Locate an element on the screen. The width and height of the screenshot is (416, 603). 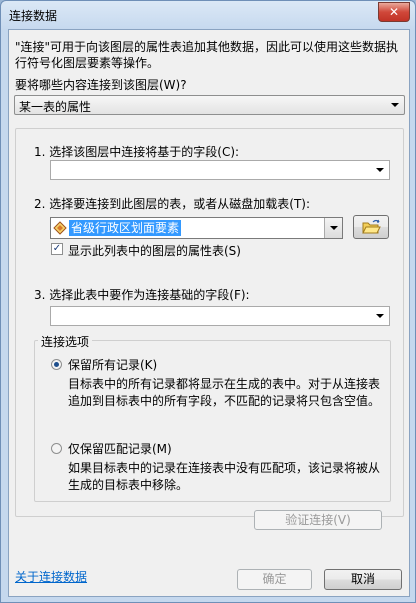
layer-icon is located at coordinates (60, 228).